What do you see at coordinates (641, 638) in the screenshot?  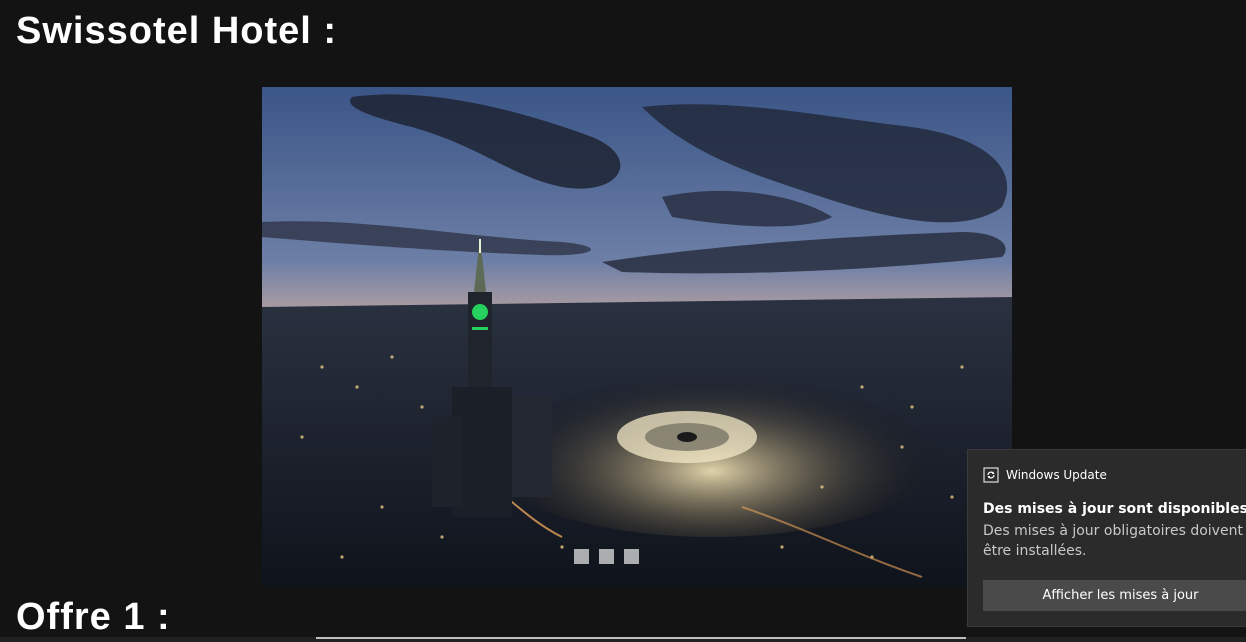 I see `horizontal-scrollbar-thumb` at bounding box center [641, 638].